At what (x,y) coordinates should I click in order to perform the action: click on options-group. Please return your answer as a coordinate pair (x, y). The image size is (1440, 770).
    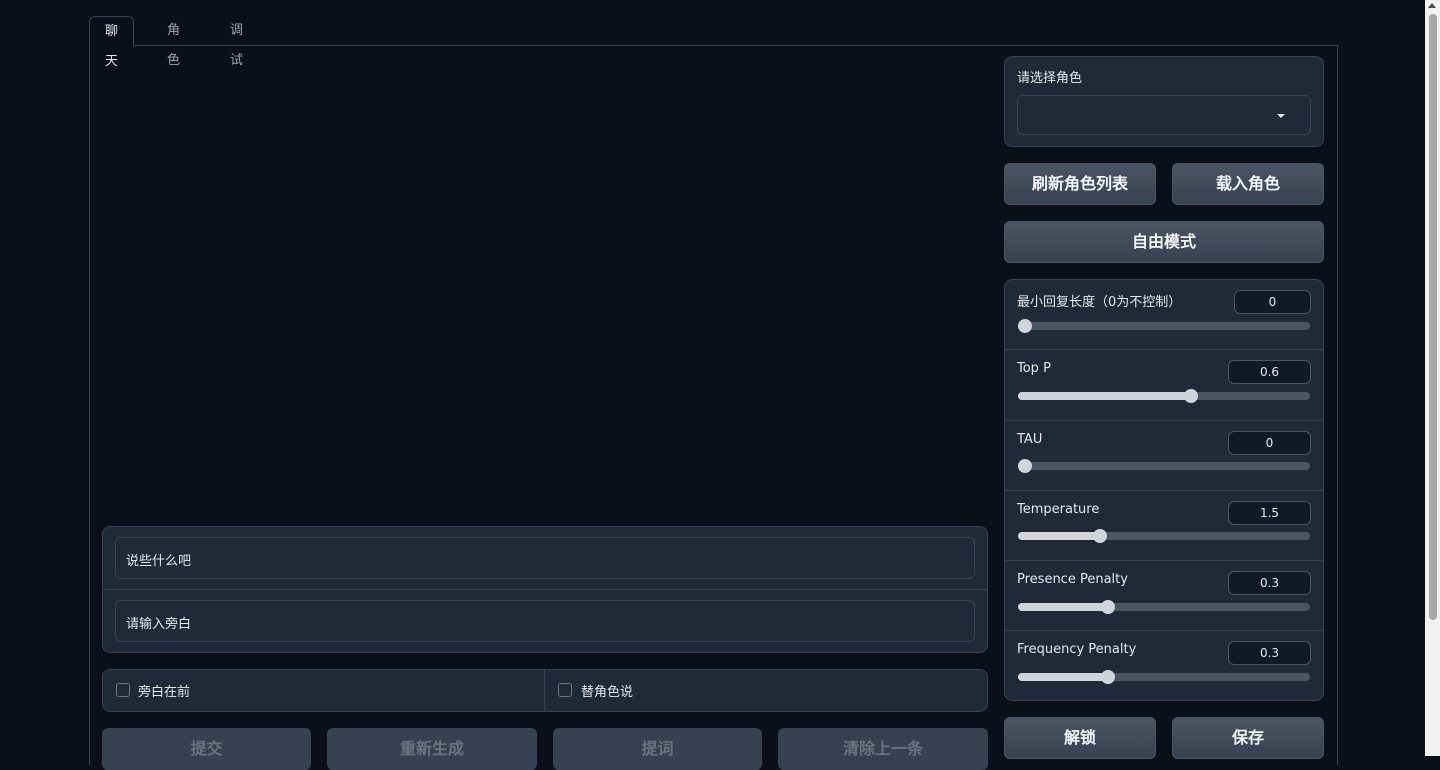
    Looking at the image, I should click on (545, 690).